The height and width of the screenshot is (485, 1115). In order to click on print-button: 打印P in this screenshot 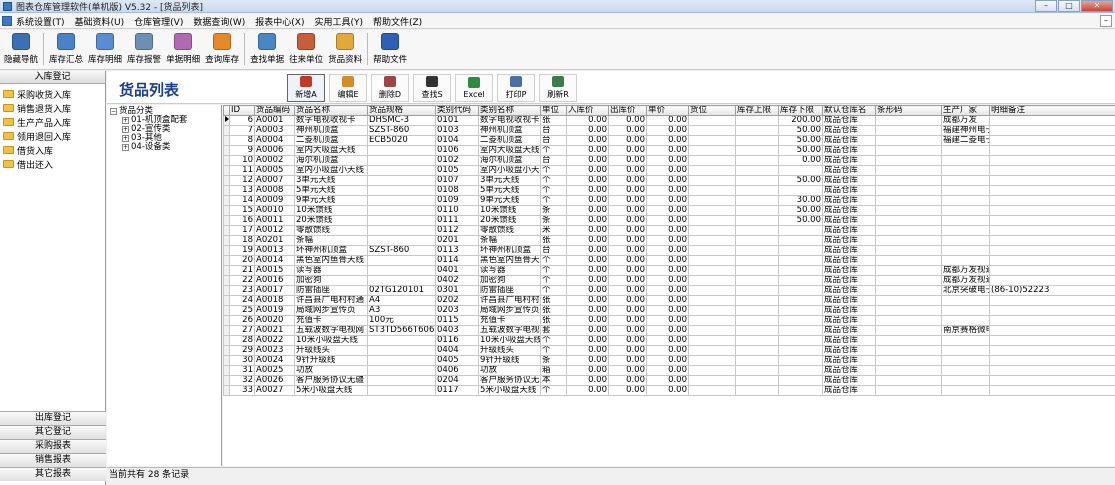, I will do `click(516, 88)`.